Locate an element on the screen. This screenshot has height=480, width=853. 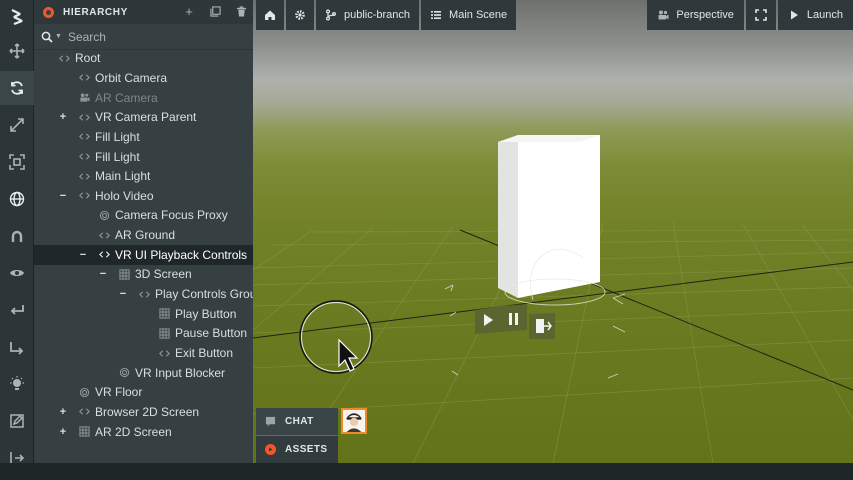
hierarchy-item-label: AR Ground is located at coordinates (145, 235).